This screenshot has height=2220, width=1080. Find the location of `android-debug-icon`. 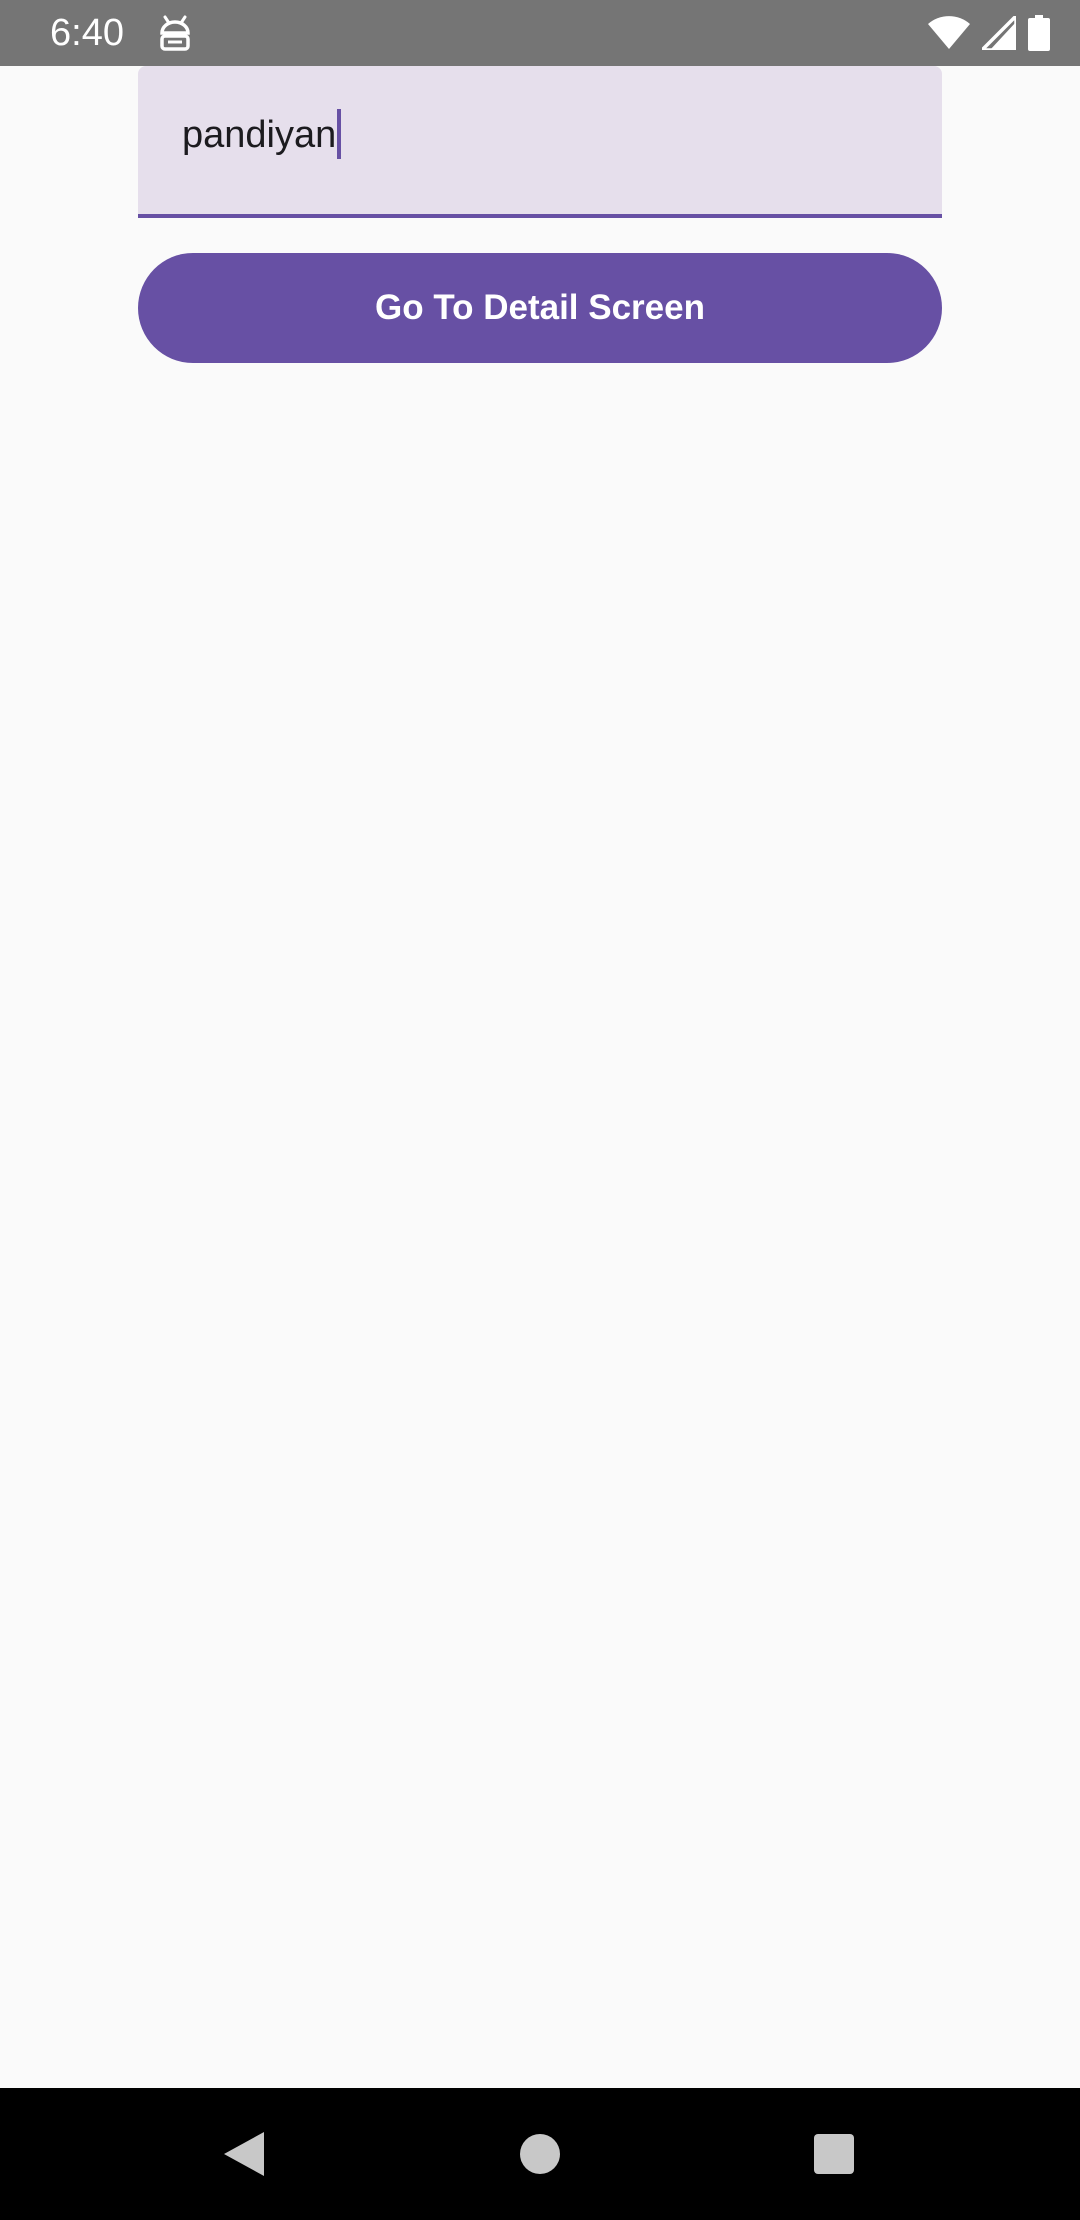

android-debug-icon is located at coordinates (175, 33).